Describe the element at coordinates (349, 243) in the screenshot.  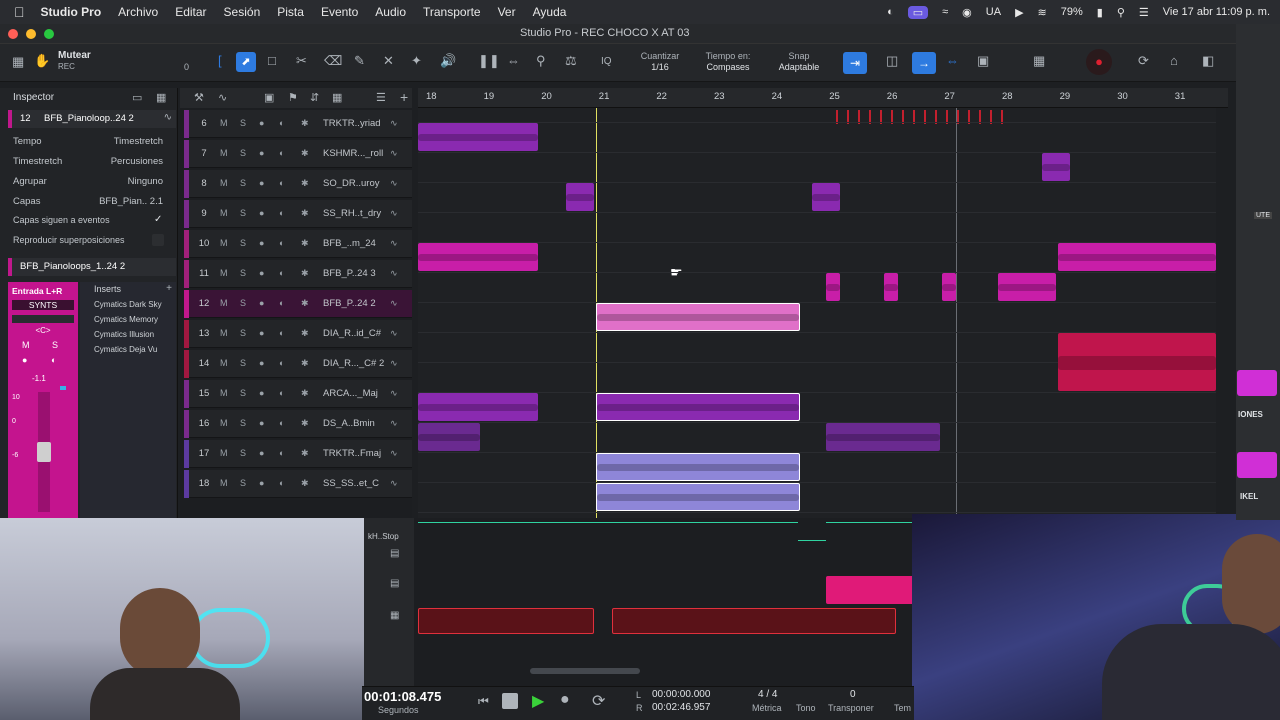
I see `track-name: BFB_..m_24` at that location.